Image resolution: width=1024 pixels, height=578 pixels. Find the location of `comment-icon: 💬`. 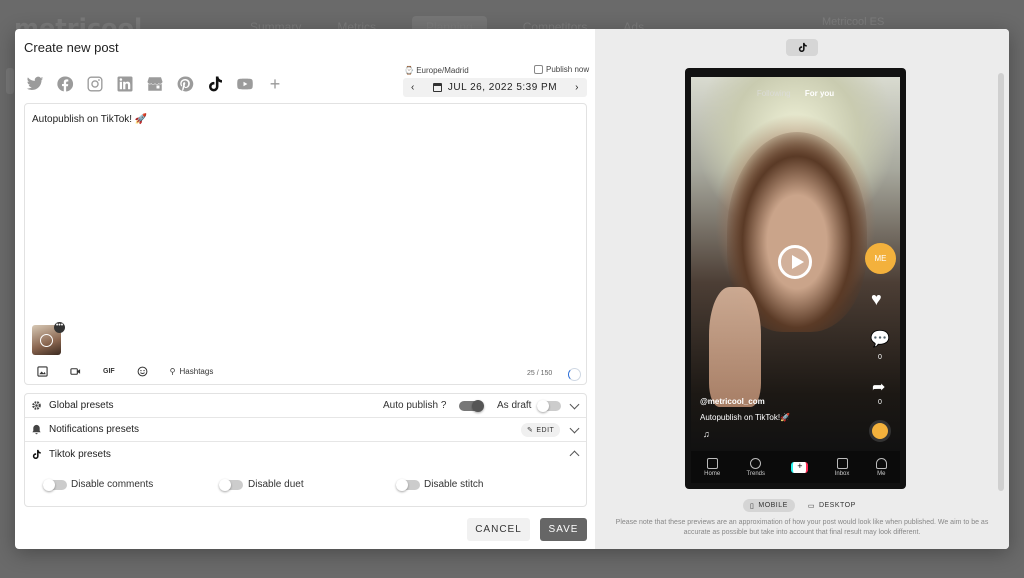

comment-icon: 💬 is located at coordinates (880, 339).